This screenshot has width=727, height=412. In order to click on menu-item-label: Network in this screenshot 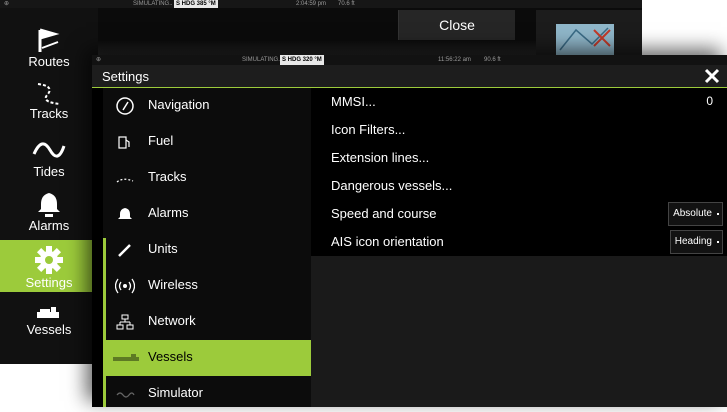, I will do `click(172, 320)`.